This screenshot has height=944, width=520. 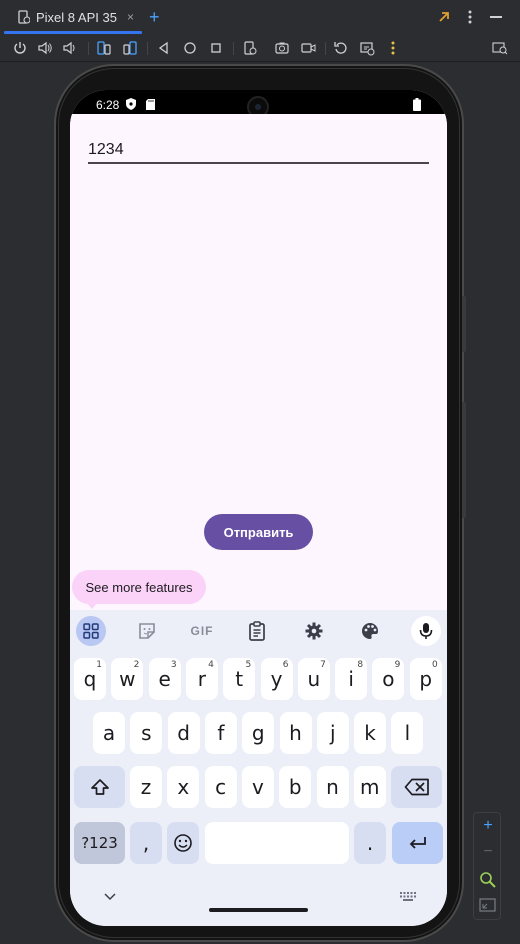 I want to click on key-y: y6, so click(x=276, y=679).